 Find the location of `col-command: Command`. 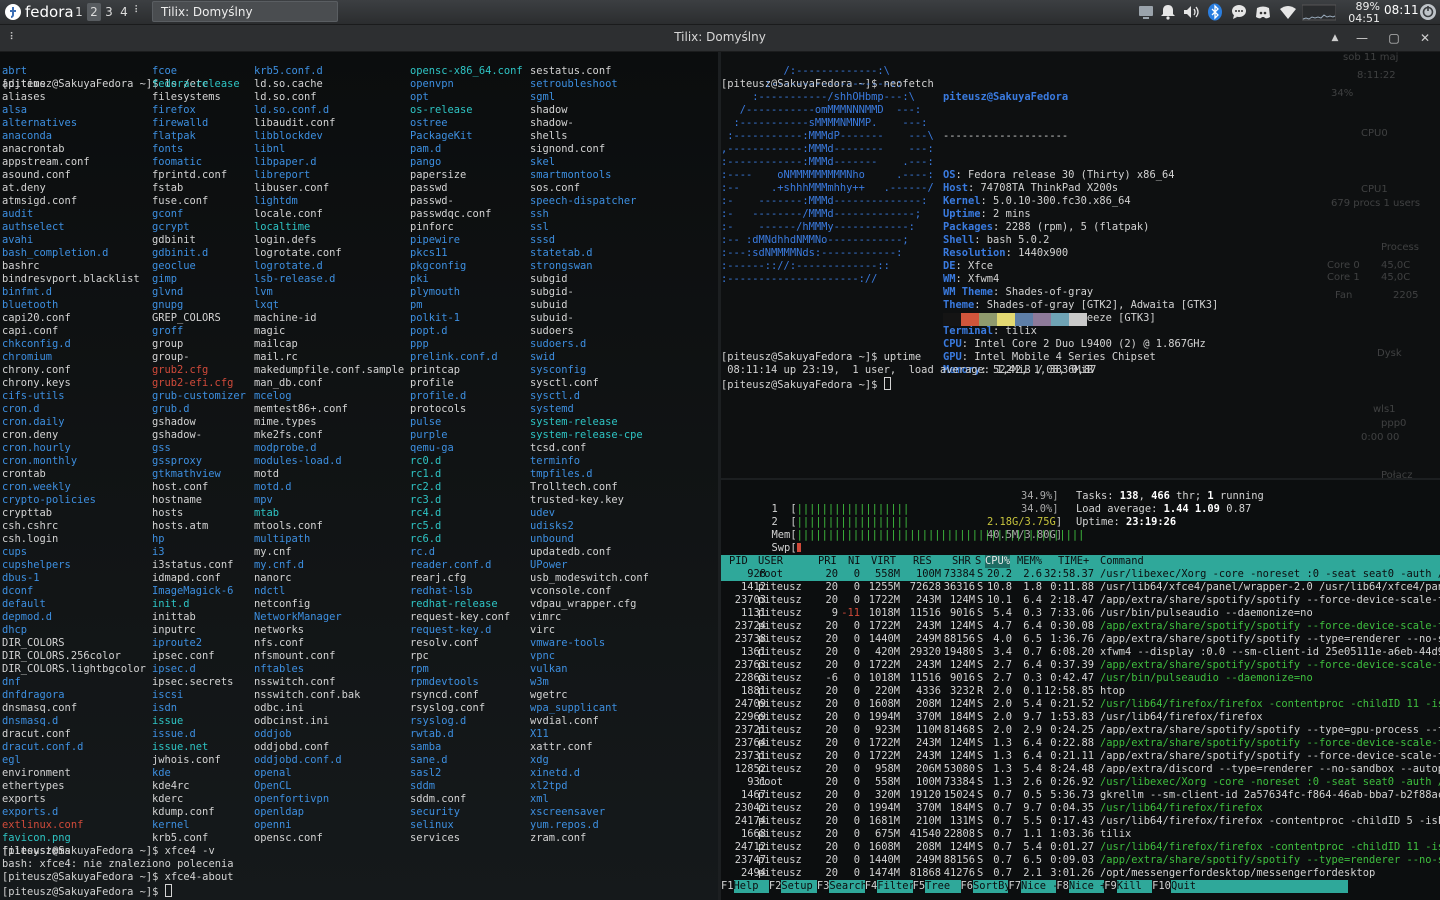

col-command: Command is located at coordinates (1122, 561).